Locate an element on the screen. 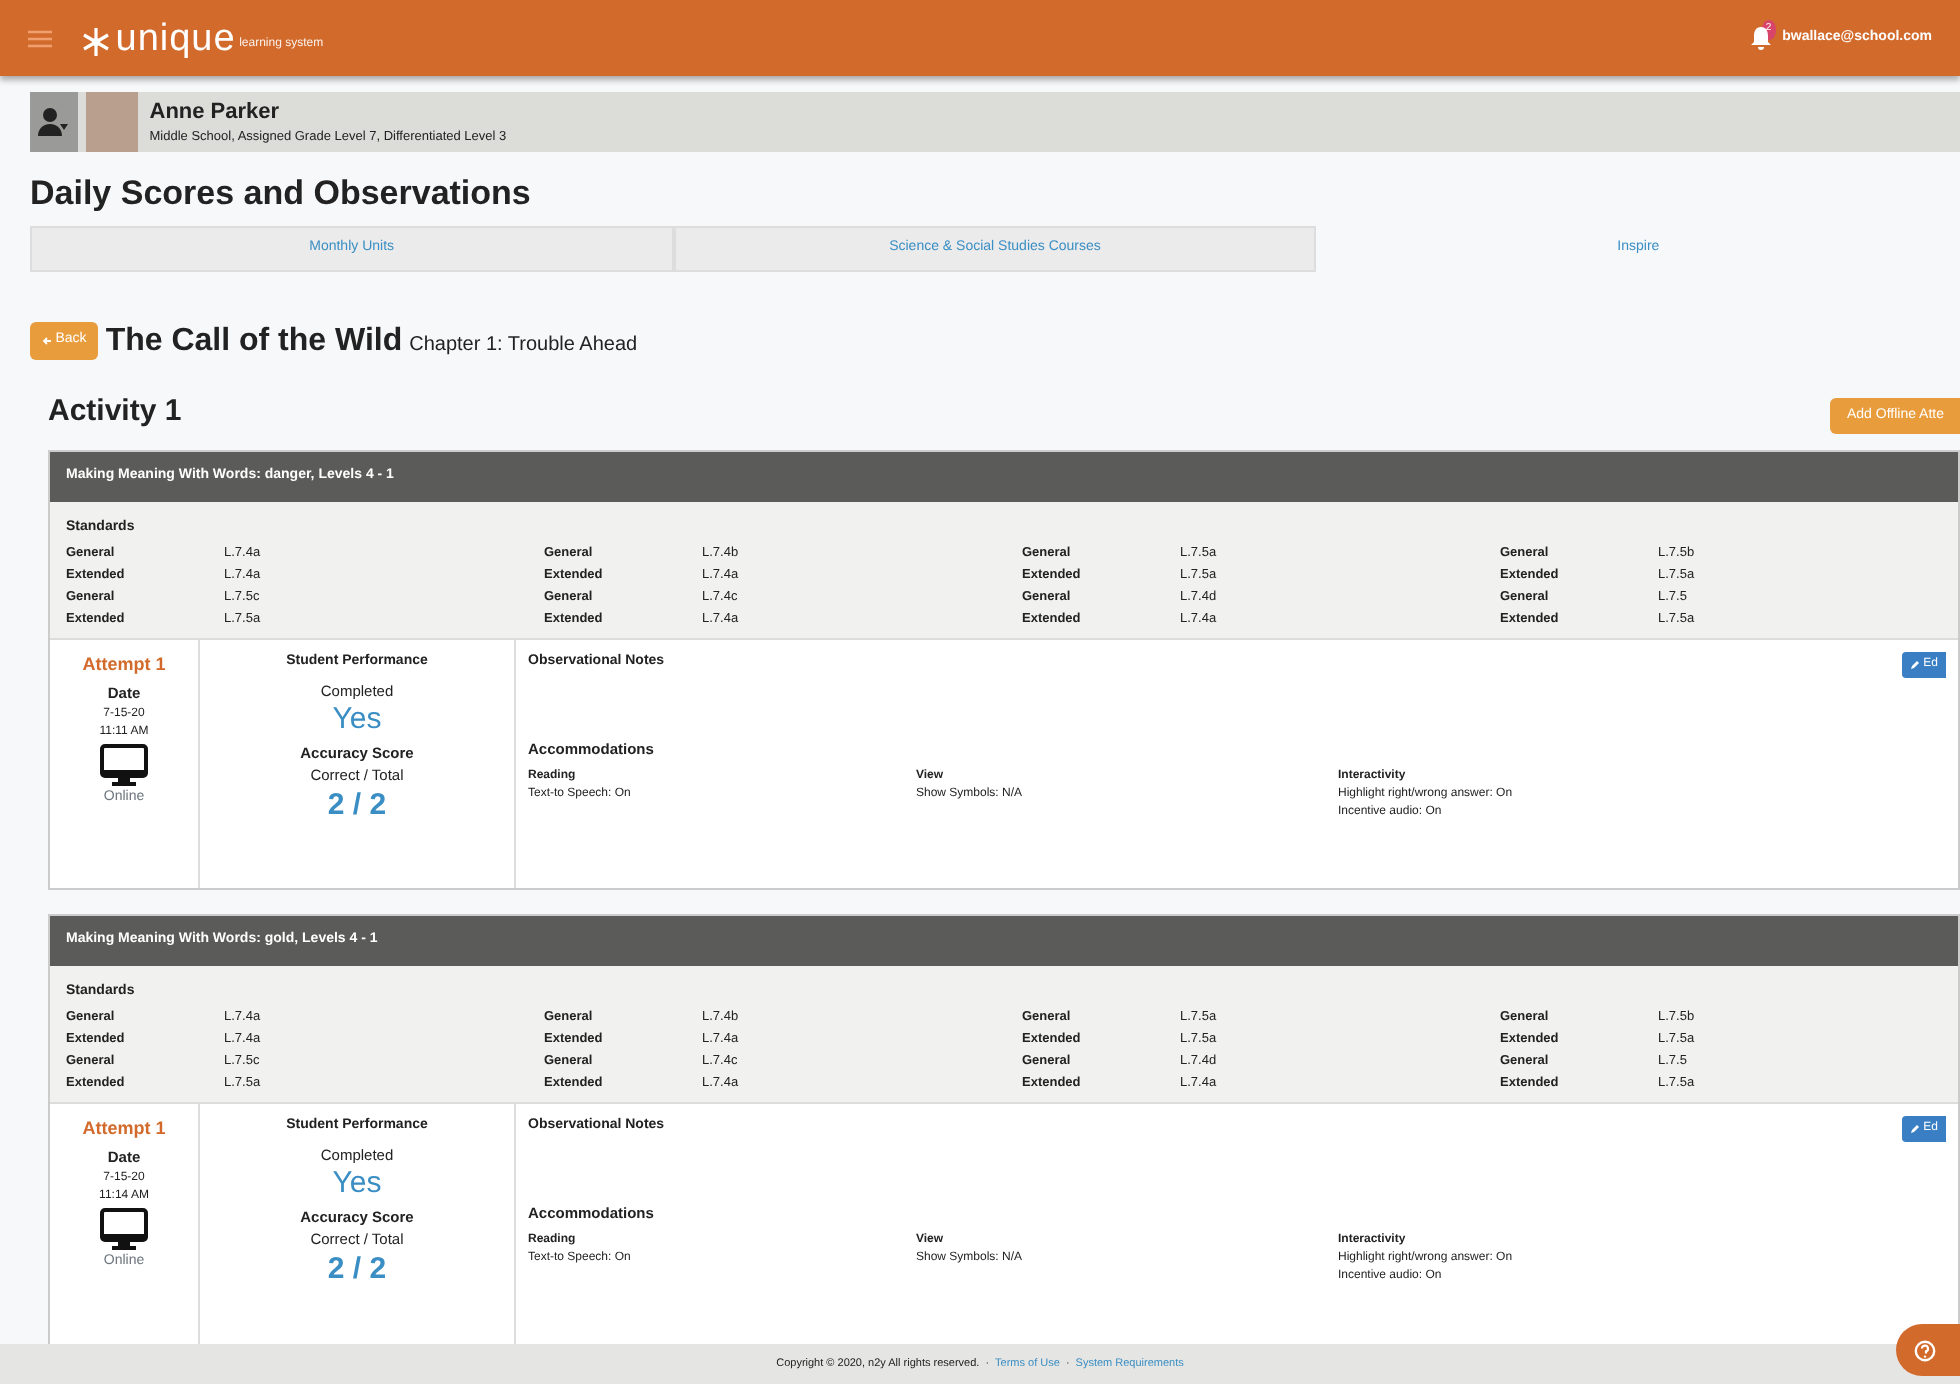  help-button is located at coordinates (1928, 1350).